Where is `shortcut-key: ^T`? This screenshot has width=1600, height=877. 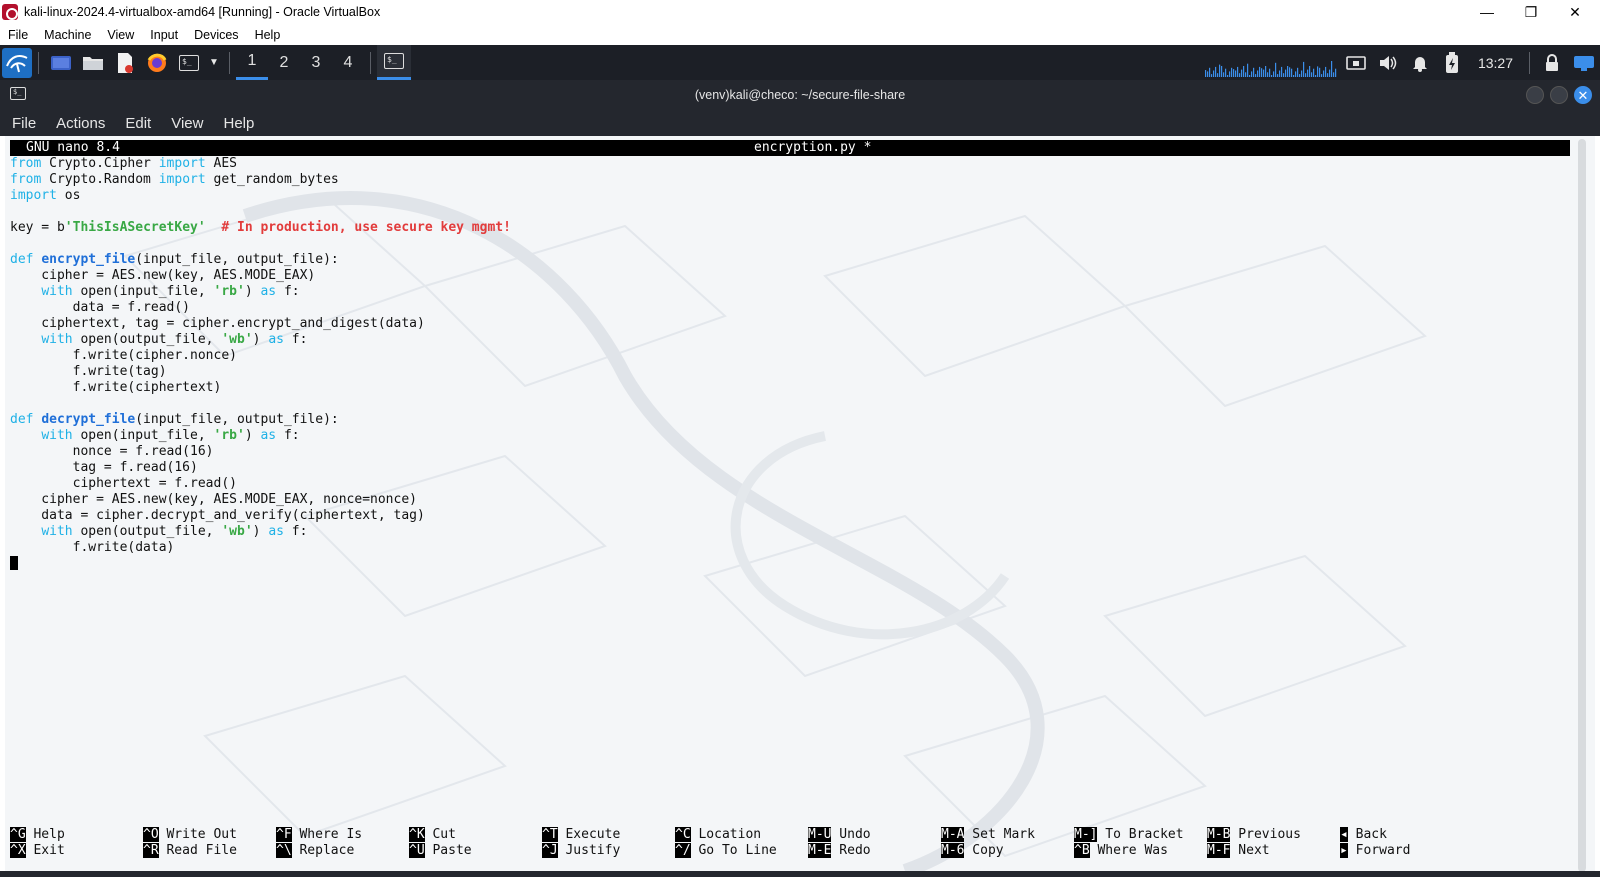 shortcut-key: ^T is located at coordinates (550, 834).